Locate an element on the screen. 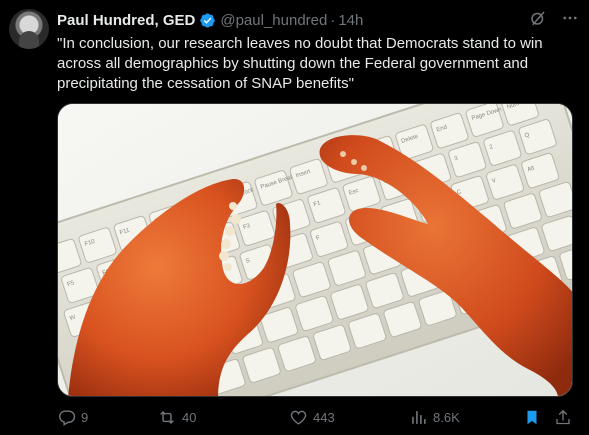  reply-icon is located at coordinates (67, 417).